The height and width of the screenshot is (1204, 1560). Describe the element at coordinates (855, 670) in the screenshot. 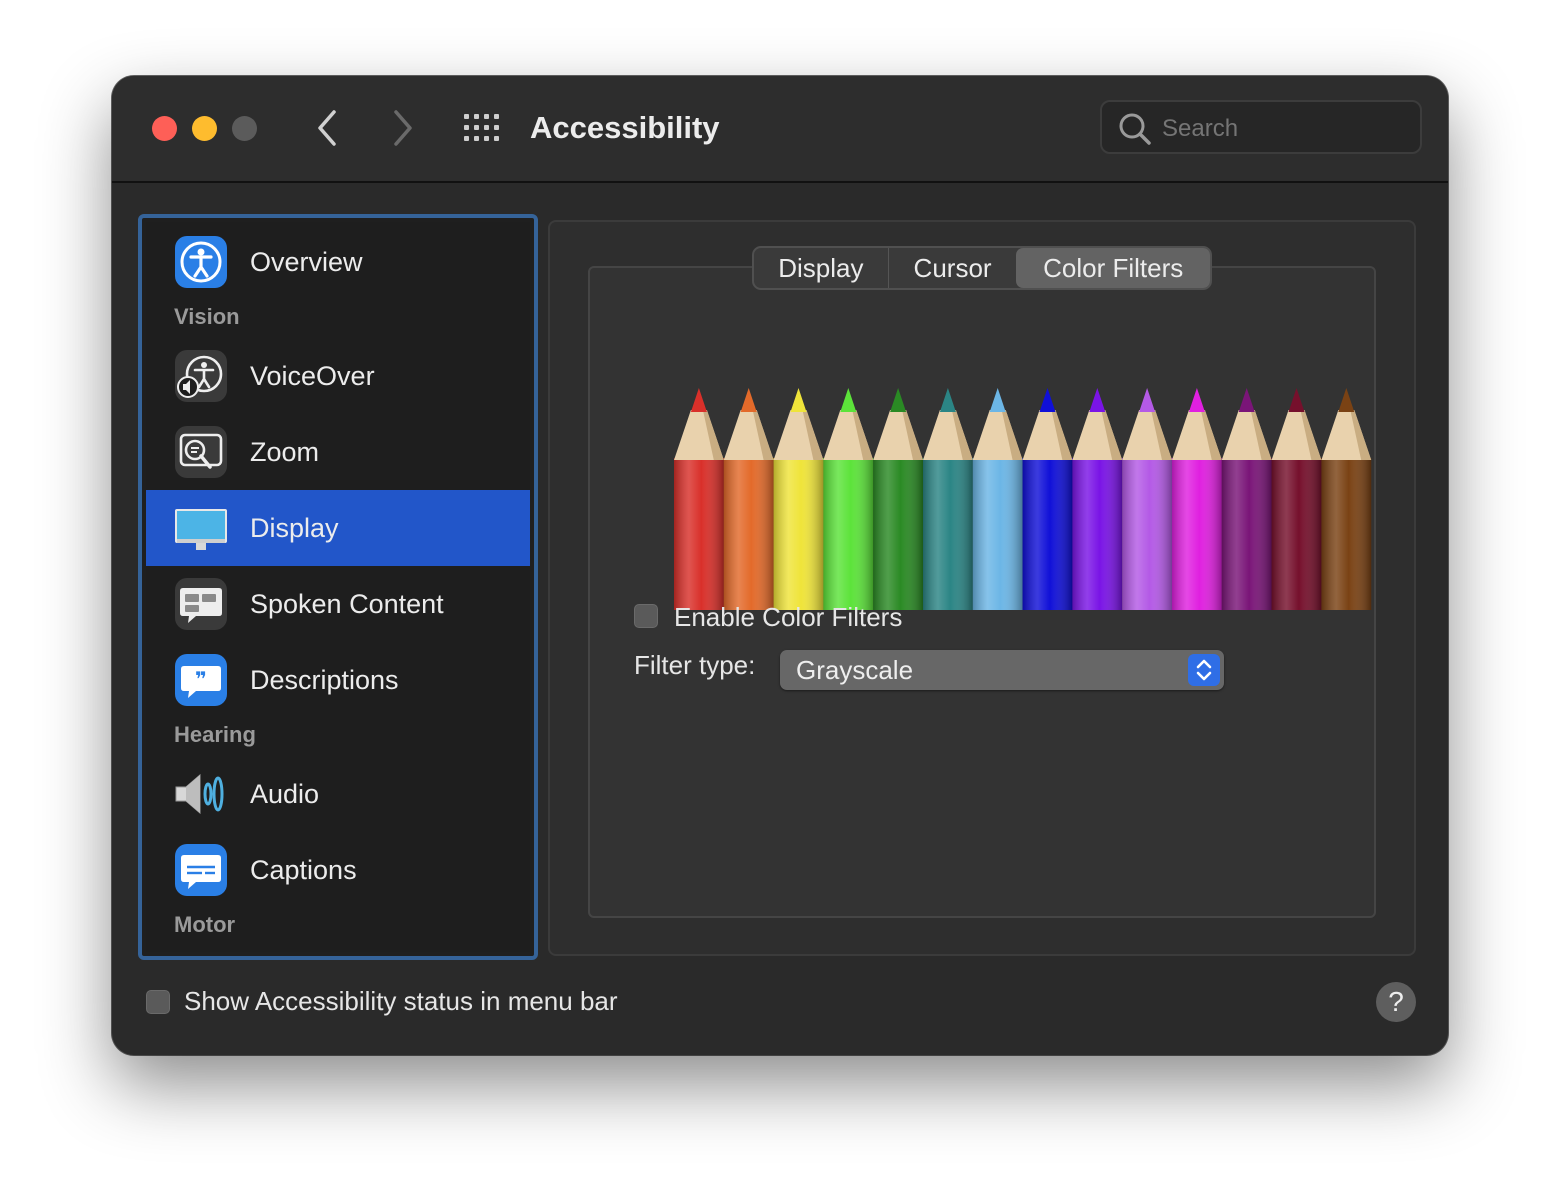

I see `filter-type-value: Grayscale` at that location.